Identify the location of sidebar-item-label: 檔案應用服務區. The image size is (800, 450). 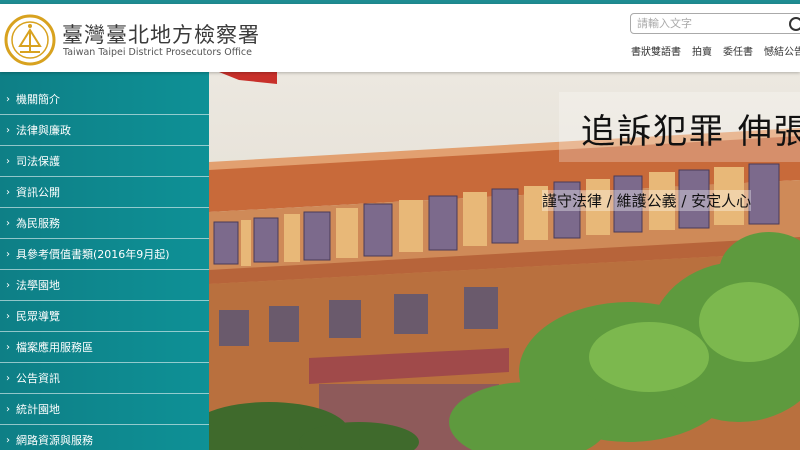
(54, 347).